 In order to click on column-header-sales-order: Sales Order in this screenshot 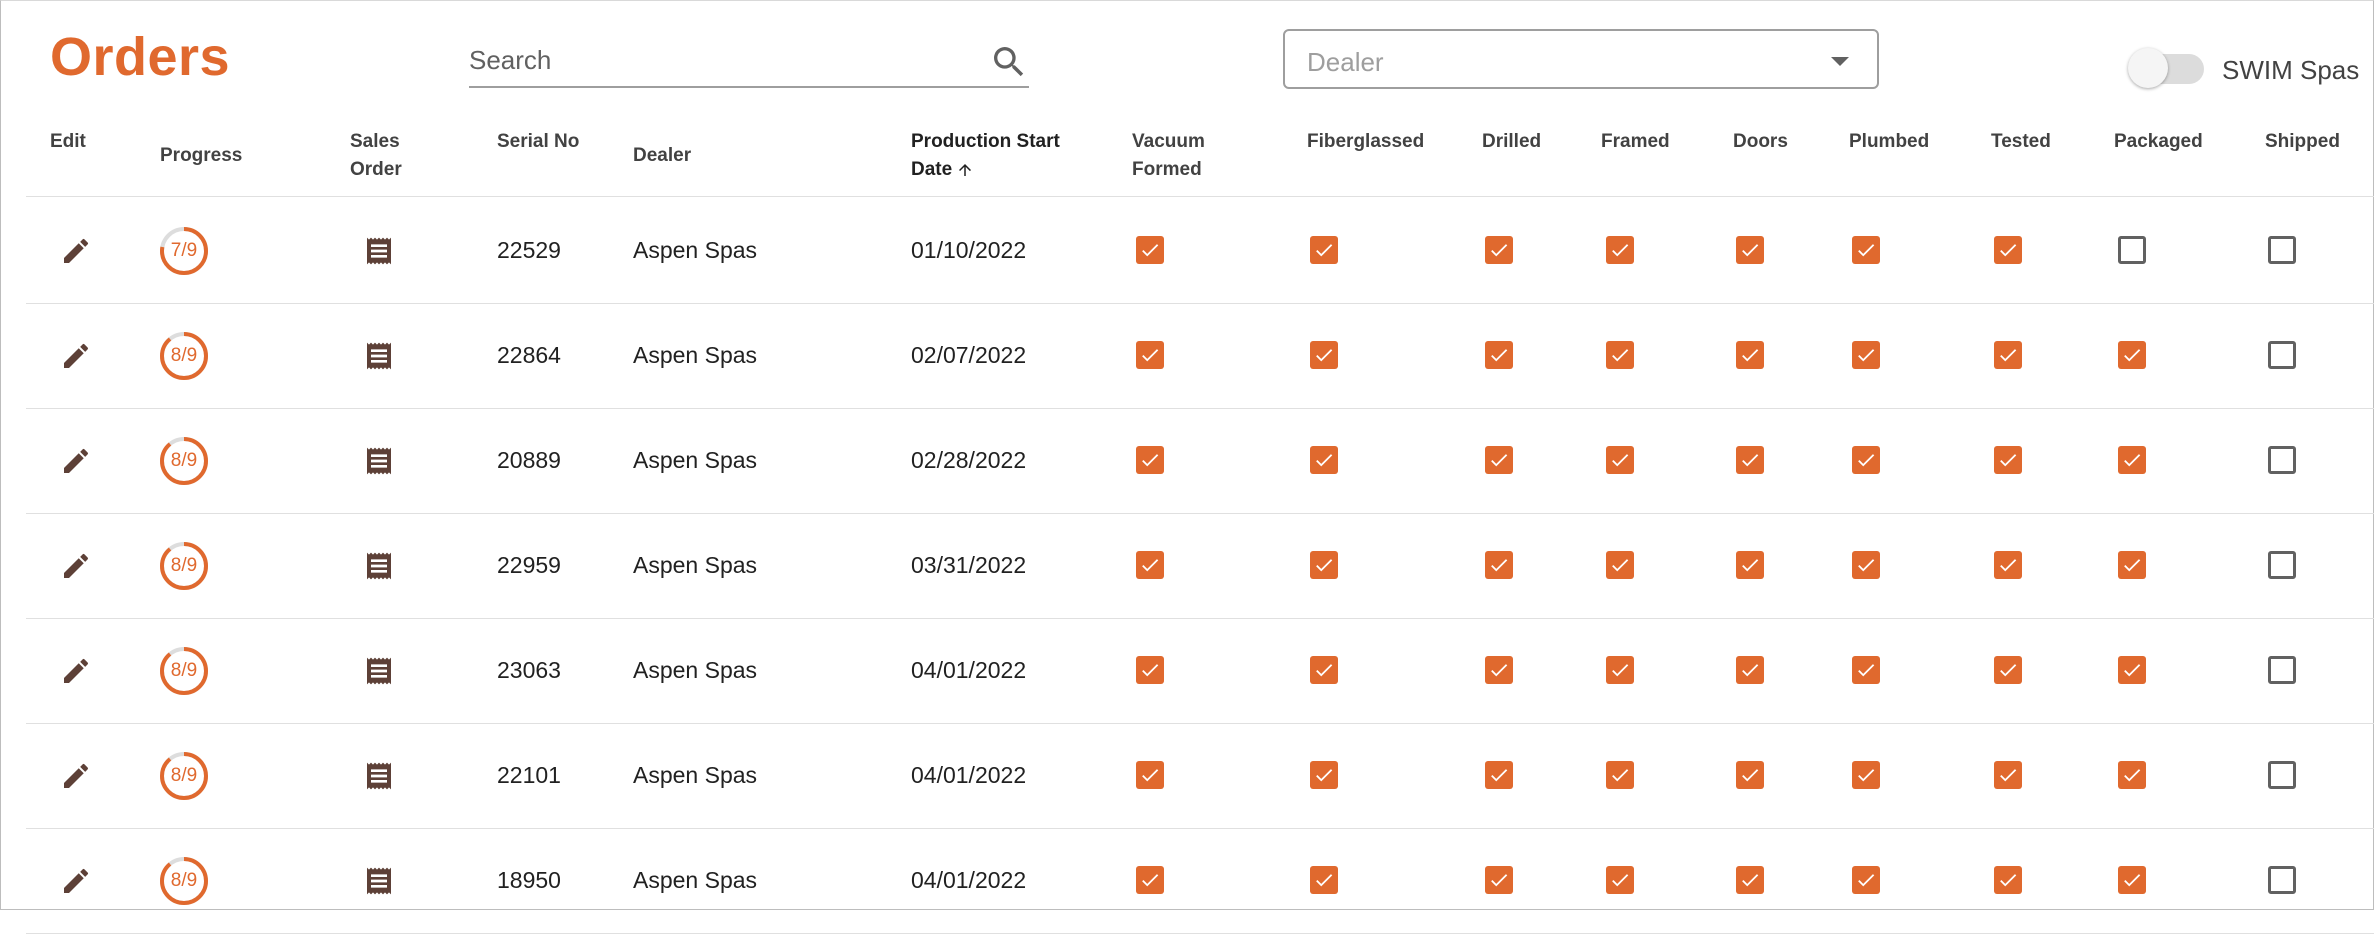, I will do `click(390, 156)`.